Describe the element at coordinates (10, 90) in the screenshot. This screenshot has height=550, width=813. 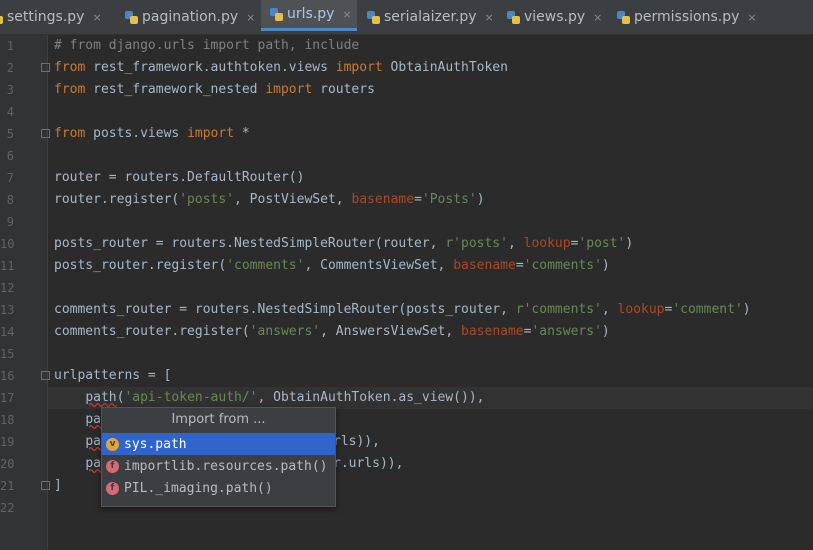
I see `line-number: 3` at that location.